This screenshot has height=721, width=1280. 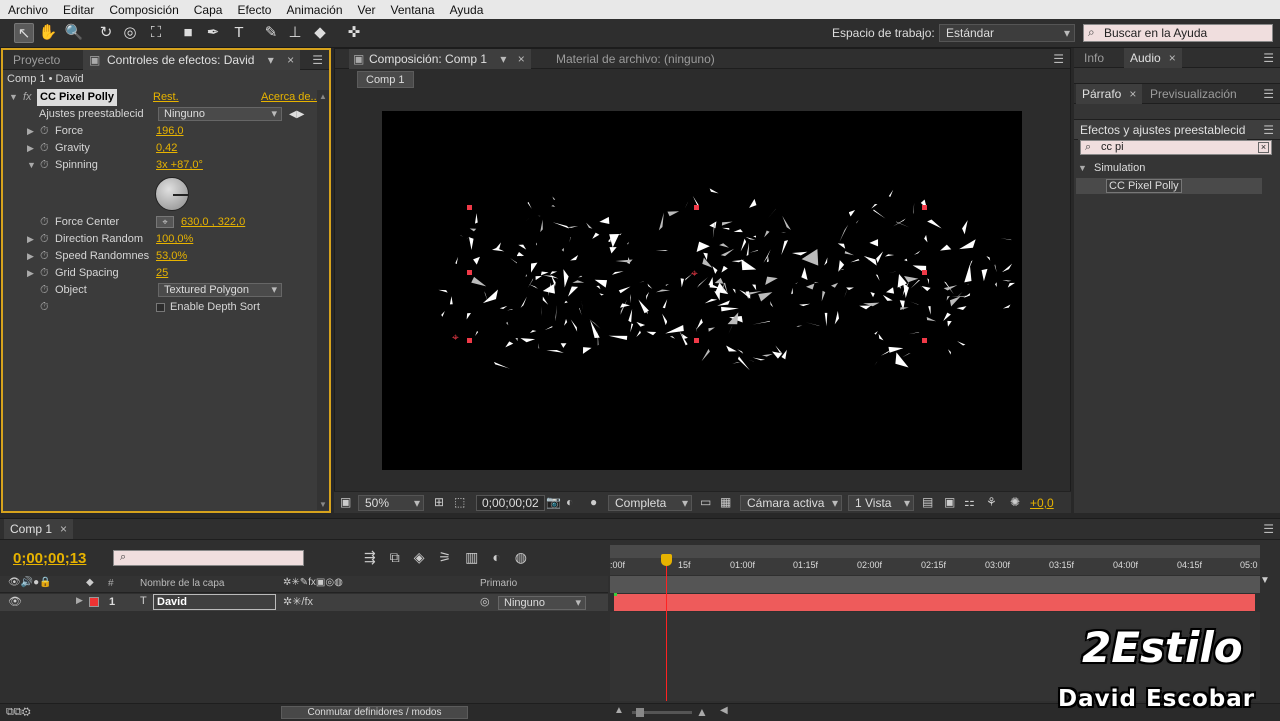 What do you see at coordinates (1263, 147) in the screenshot?
I see `clear-search-icon: ×` at bounding box center [1263, 147].